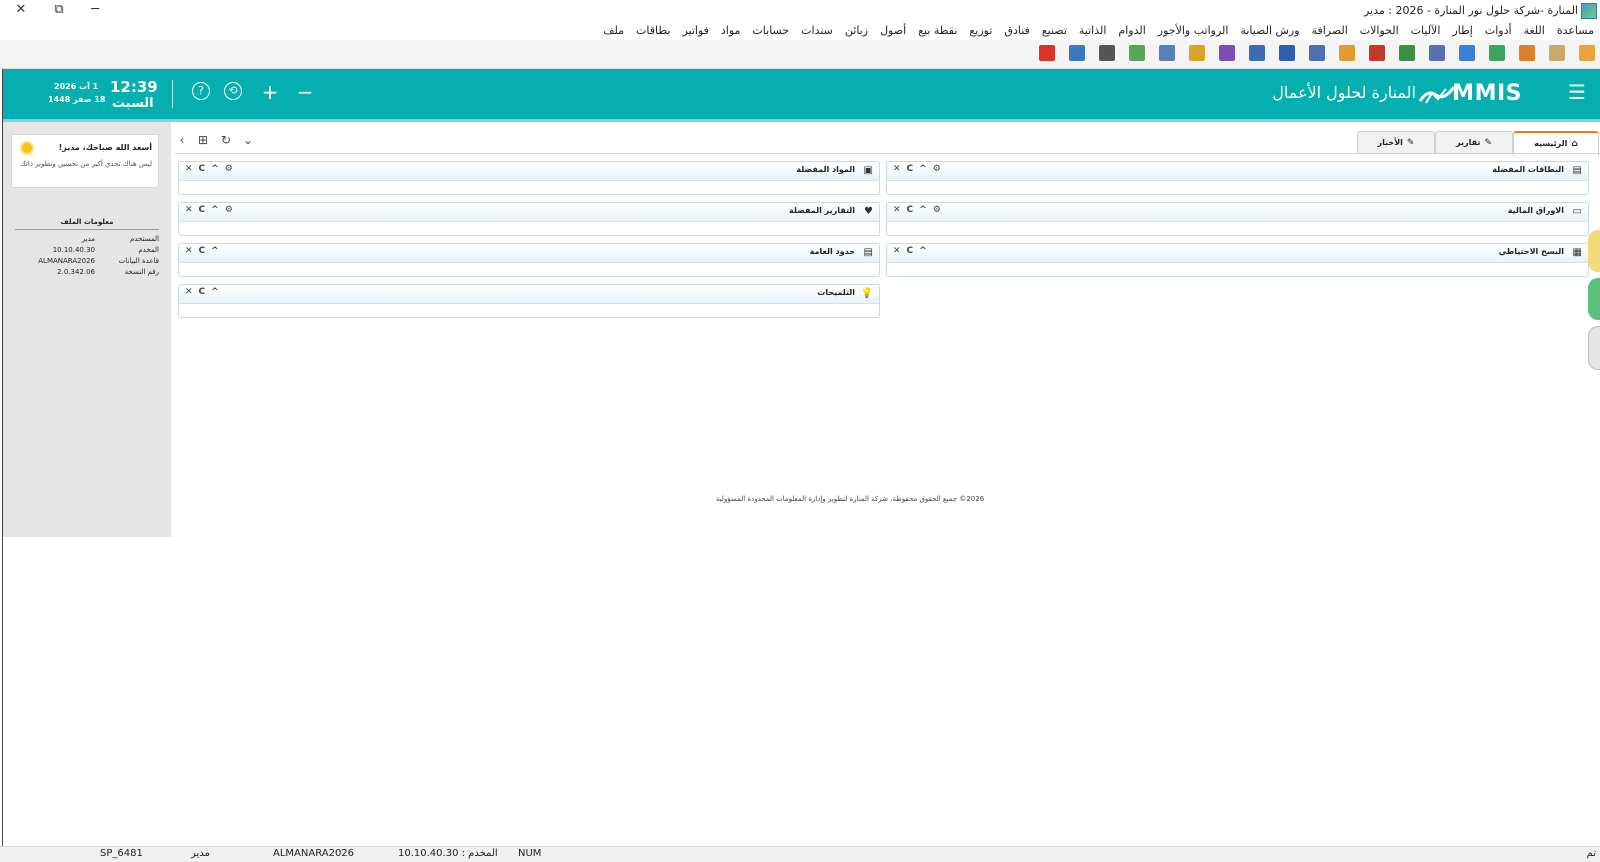 This screenshot has height=862, width=1600. I want to click on tab-reports: ✎تقارير, so click(1474, 142).